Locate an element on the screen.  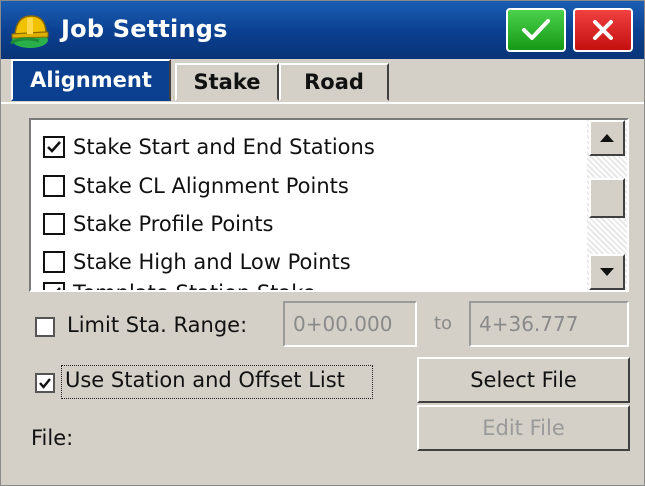
list-item: Template Station Stake is located at coordinates (179, 284).